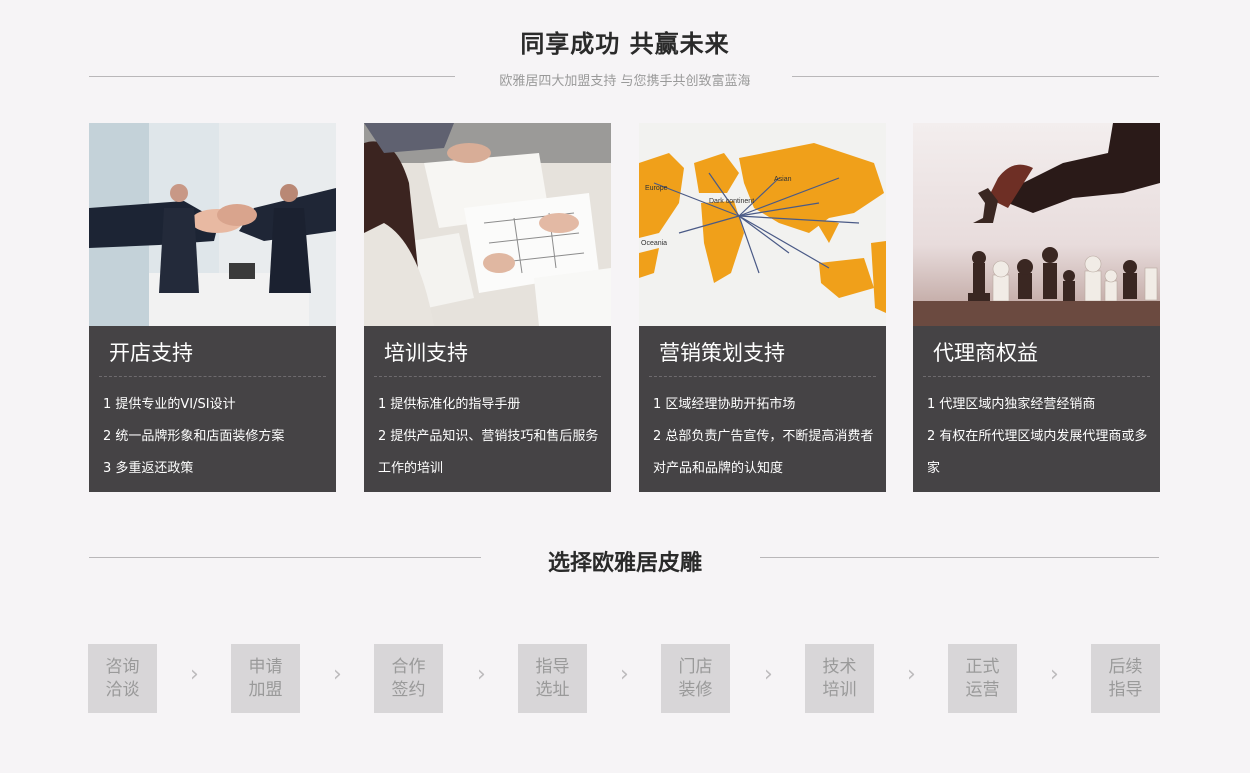 Image resolution: width=1250 pixels, height=773 pixels. What do you see at coordinates (625, 81) in the screenshot?
I see `page-subtitle: 欧雅居四大加盟支持 与您携手共创致富蓝海` at bounding box center [625, 81].